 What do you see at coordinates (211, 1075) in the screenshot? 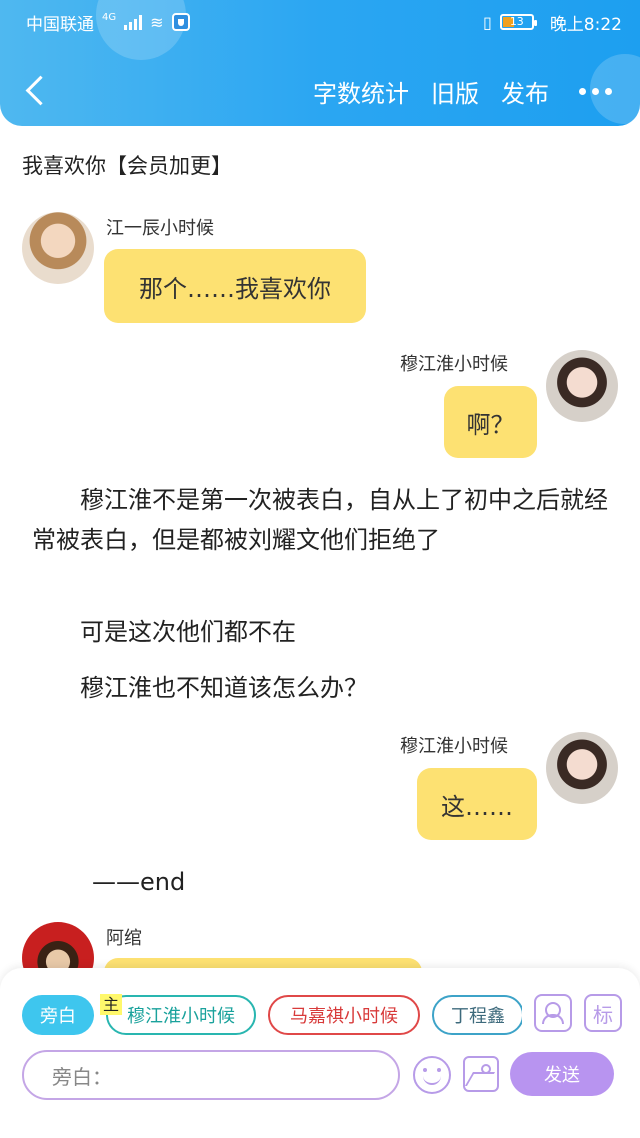
I see `message-input: 旁白：` at bounding box center [211, 1075].